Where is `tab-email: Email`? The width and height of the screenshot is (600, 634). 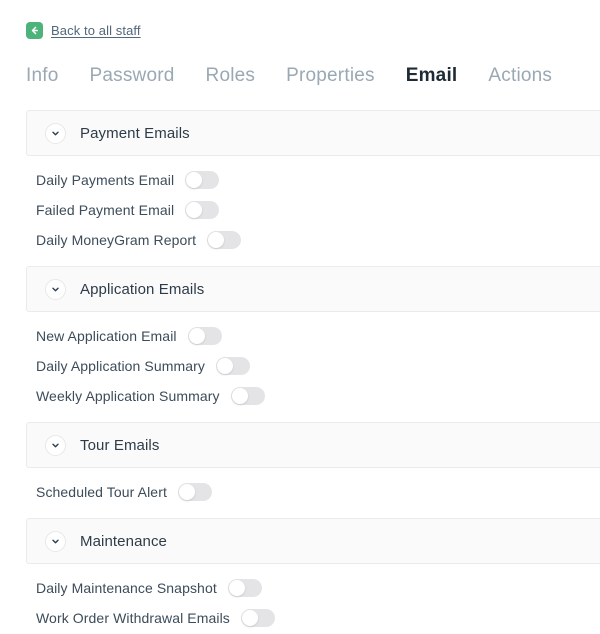 tab-email: Email is located at coordinates (432, 76).